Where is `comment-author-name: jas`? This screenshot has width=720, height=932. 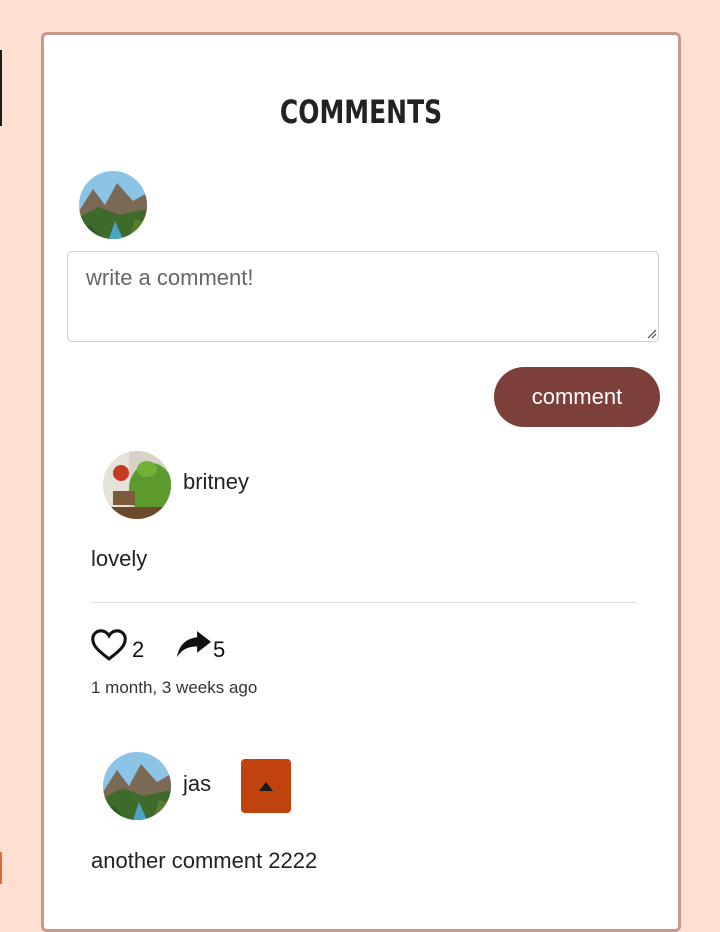
comment-author-name: jas is located at coordinates (197, 784).